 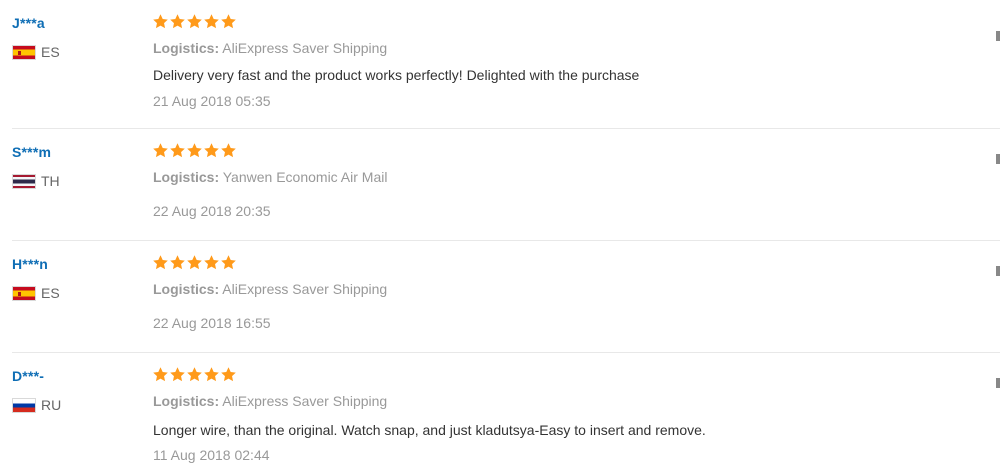 What do you see at coordinates (50, 181) in the screenshot?
I see `country-code: TH` at bounding box center [50, 181].